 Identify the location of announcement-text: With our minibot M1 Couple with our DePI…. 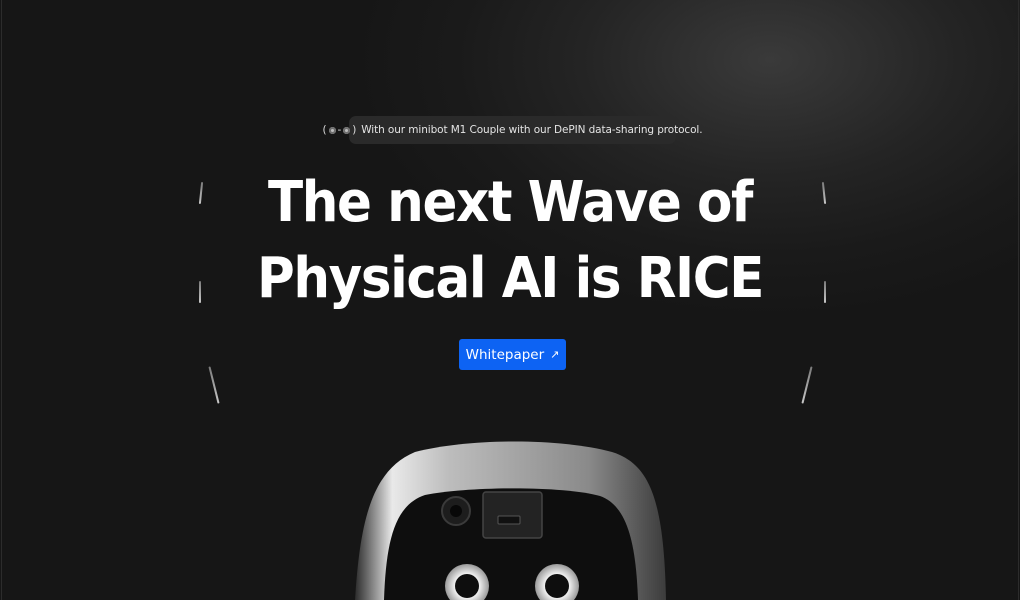
(532, 130).